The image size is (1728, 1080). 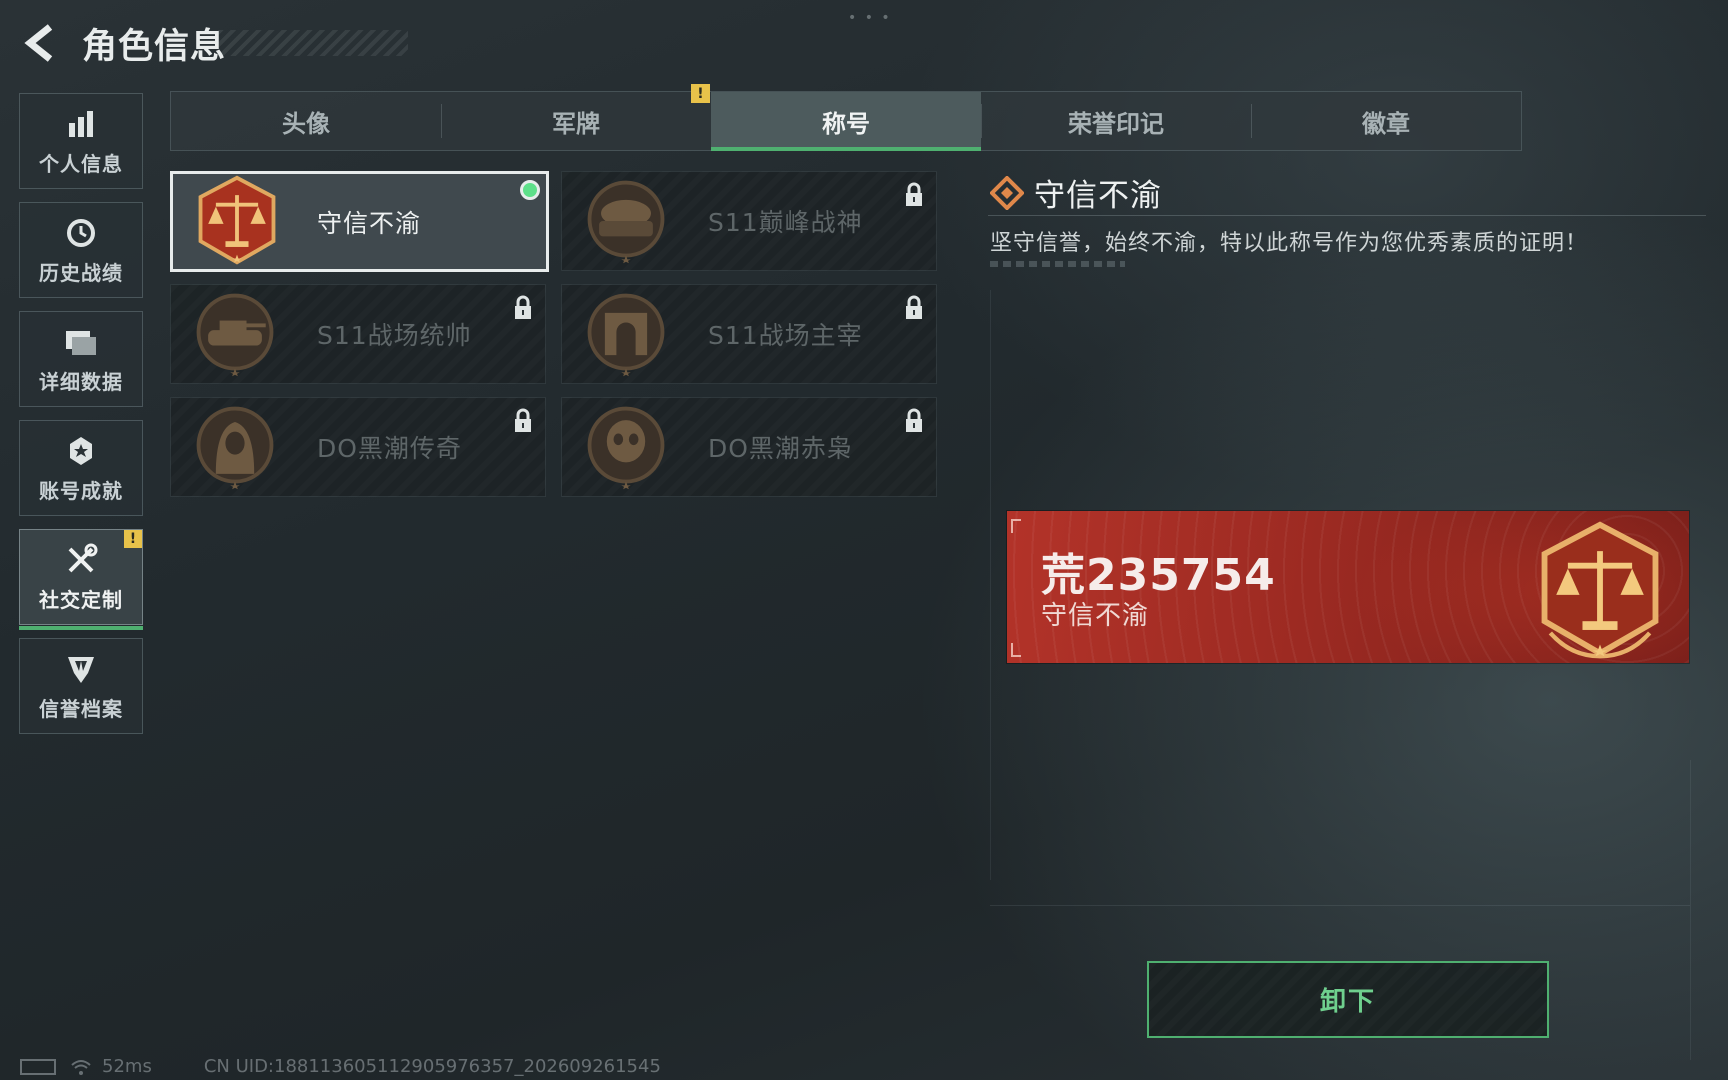 I want to click on tank-emblem, so click(x=235, y=335).